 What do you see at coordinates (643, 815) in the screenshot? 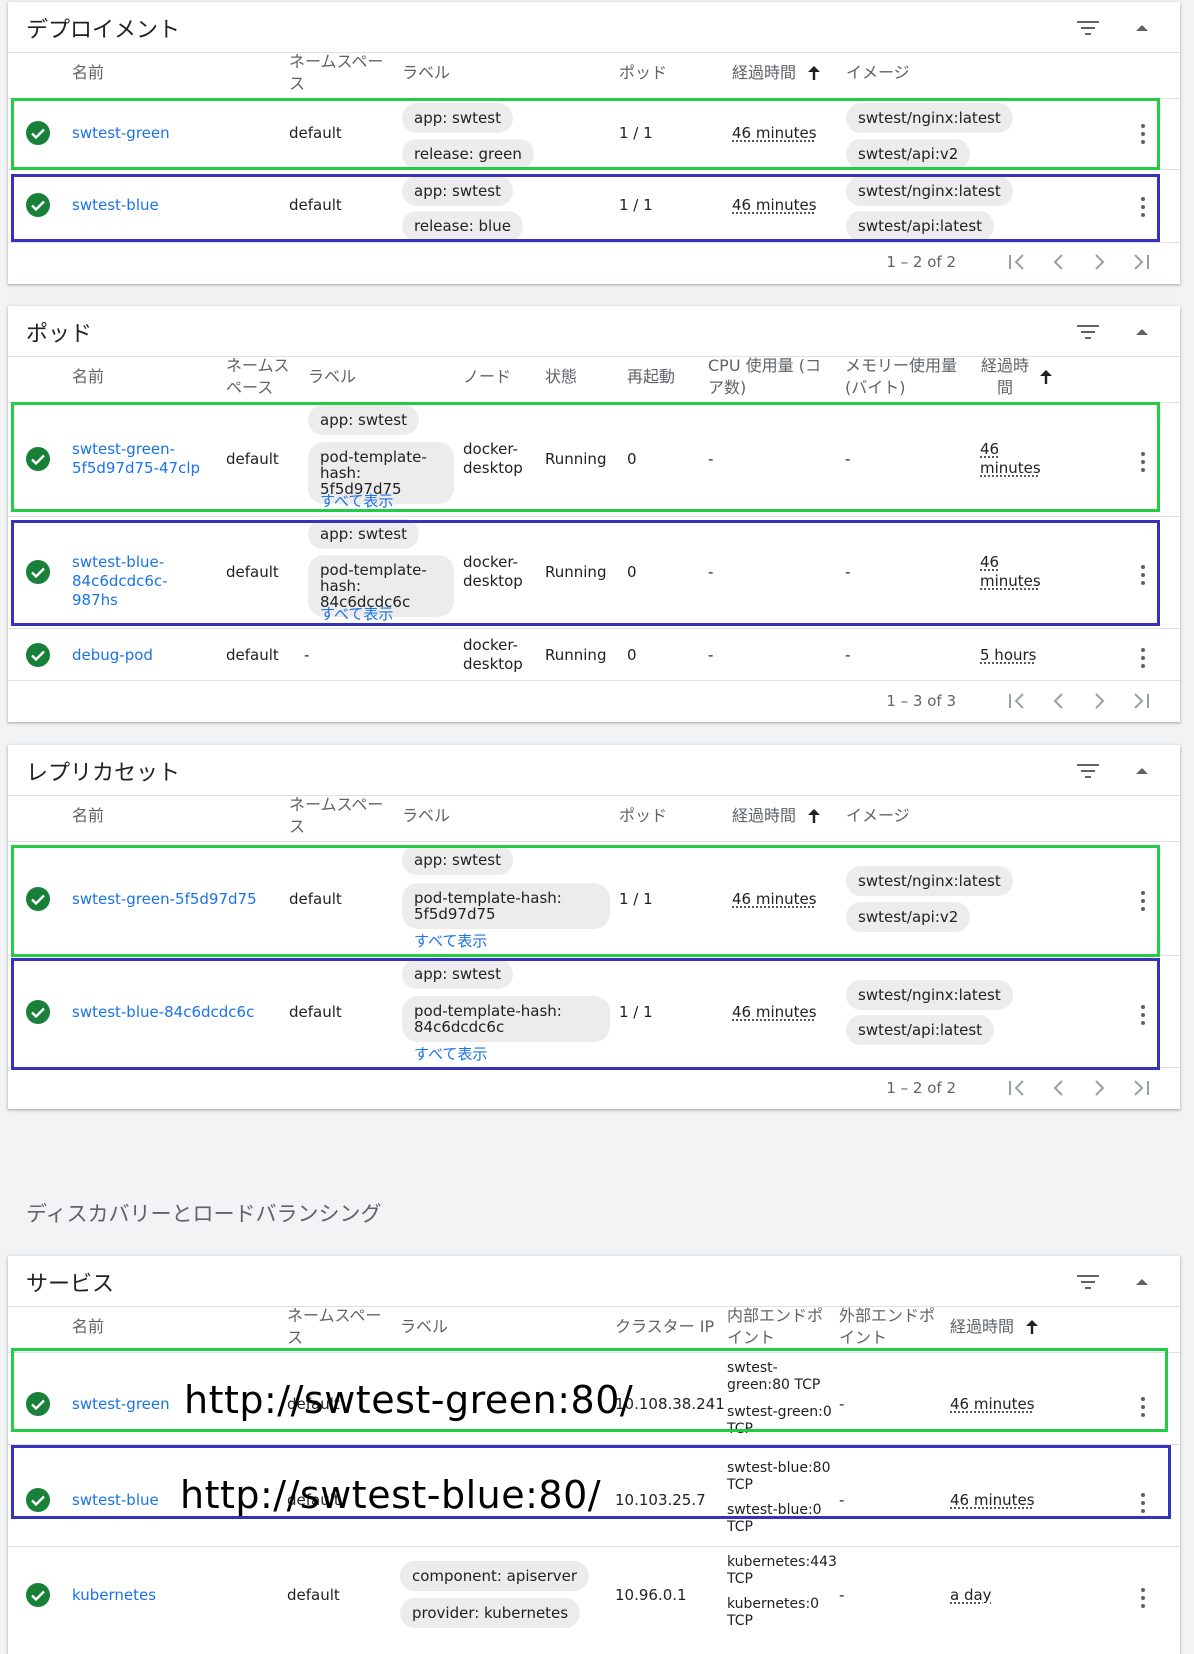
I see `header-pods: ポッド` at bounding box center [643, 815].